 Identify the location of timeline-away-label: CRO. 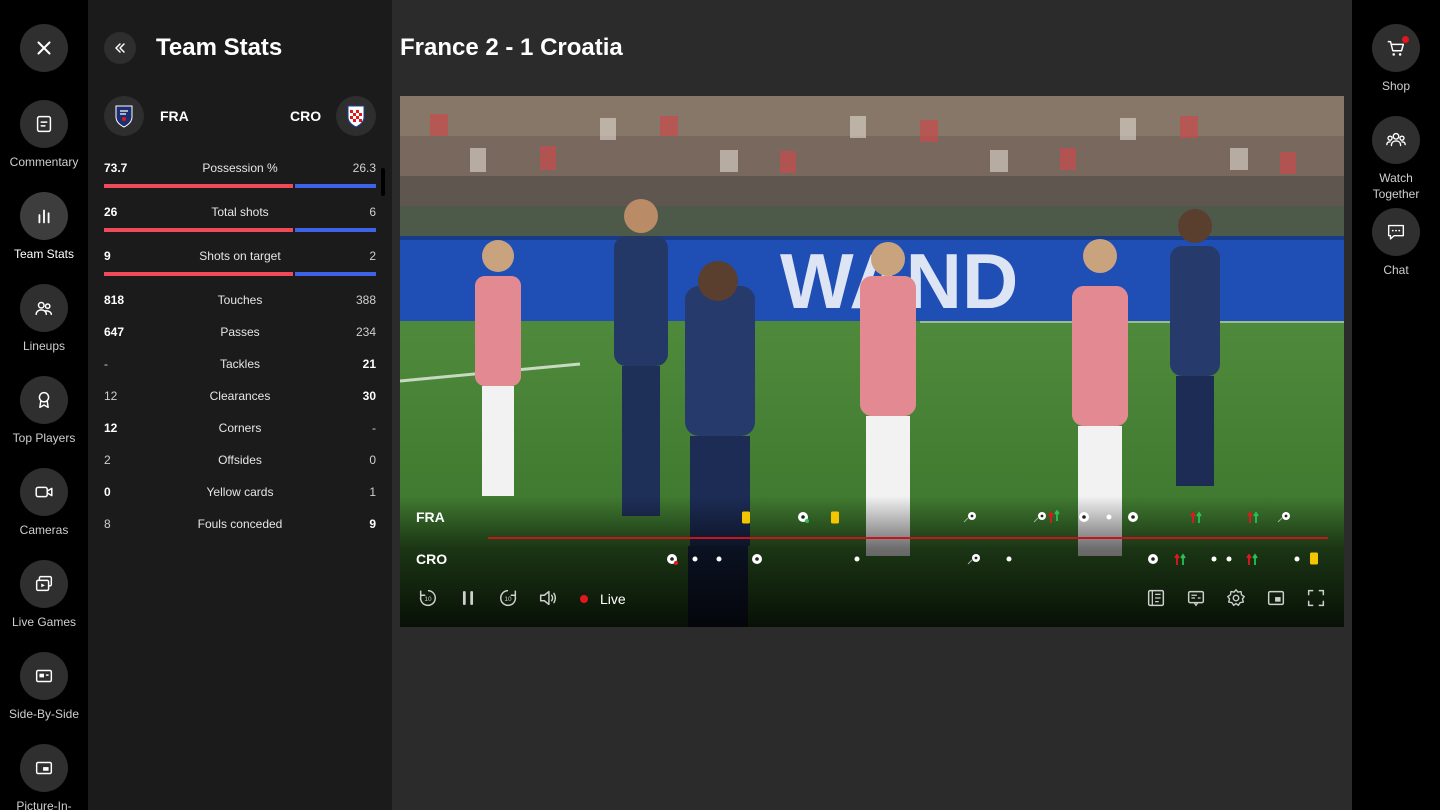
(432, 559).